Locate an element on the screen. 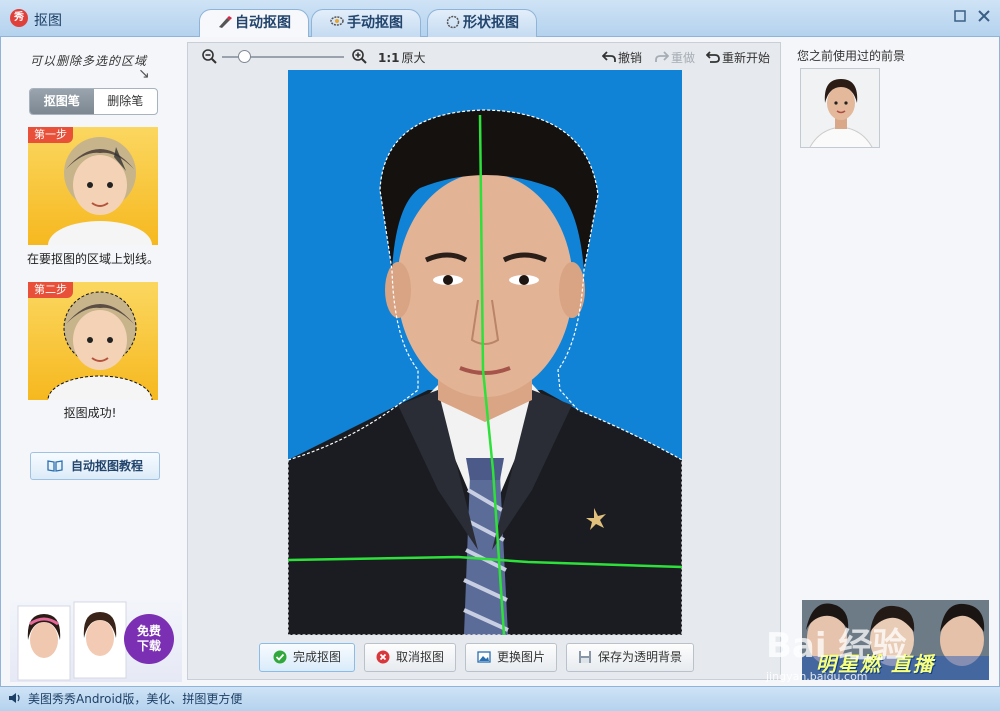  ratio-value: 1:1 is located at coordinates (389, 58).